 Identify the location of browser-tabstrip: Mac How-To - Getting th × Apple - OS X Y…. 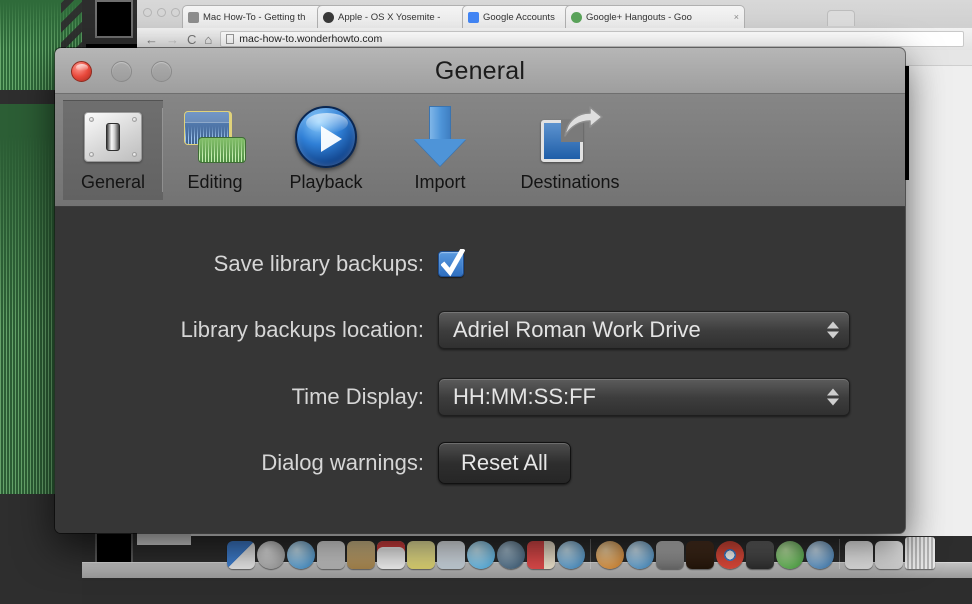
(554, 14).